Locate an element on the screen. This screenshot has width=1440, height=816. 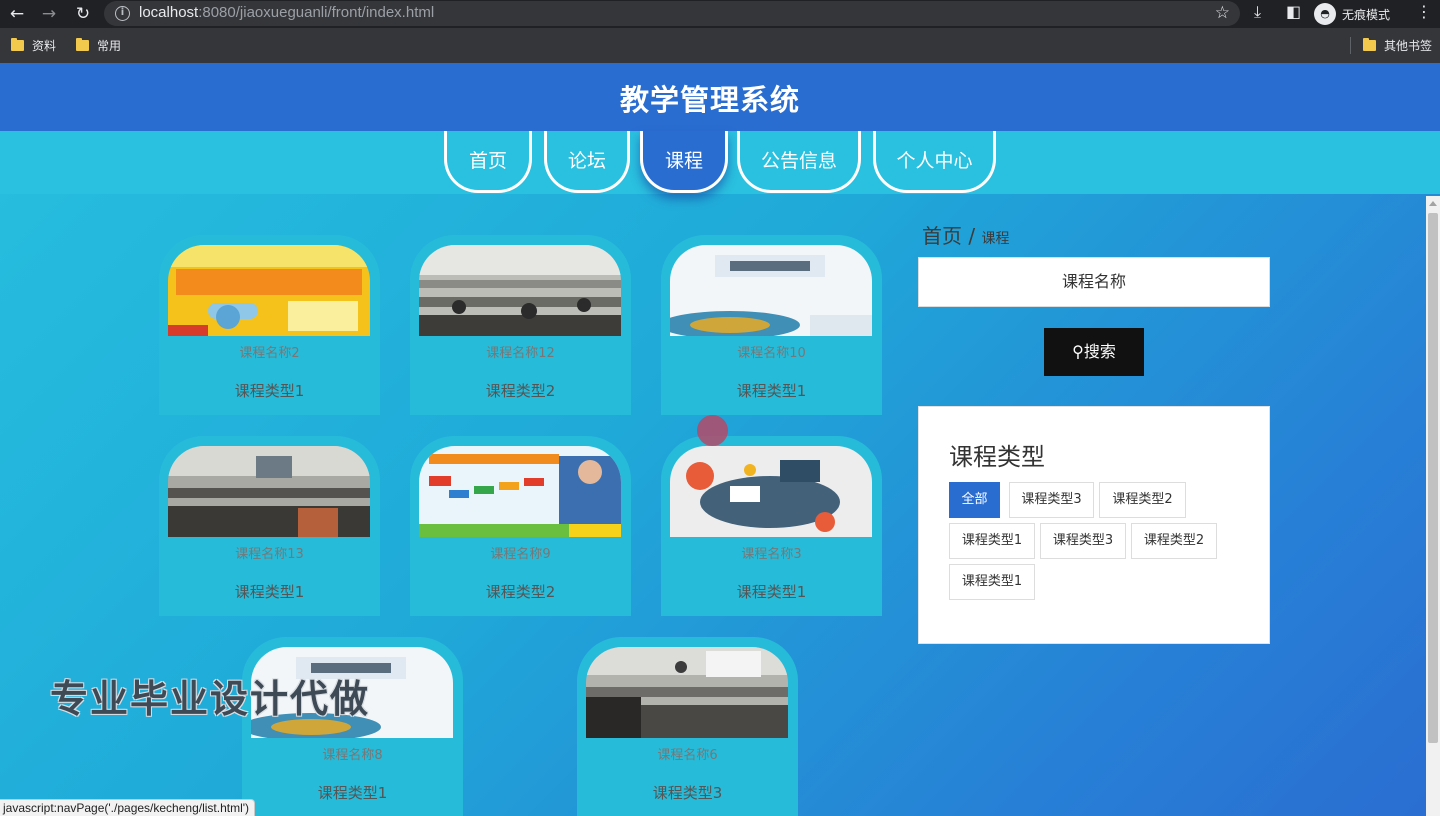
bookmark-divider is located at coordinates (1350, 45).